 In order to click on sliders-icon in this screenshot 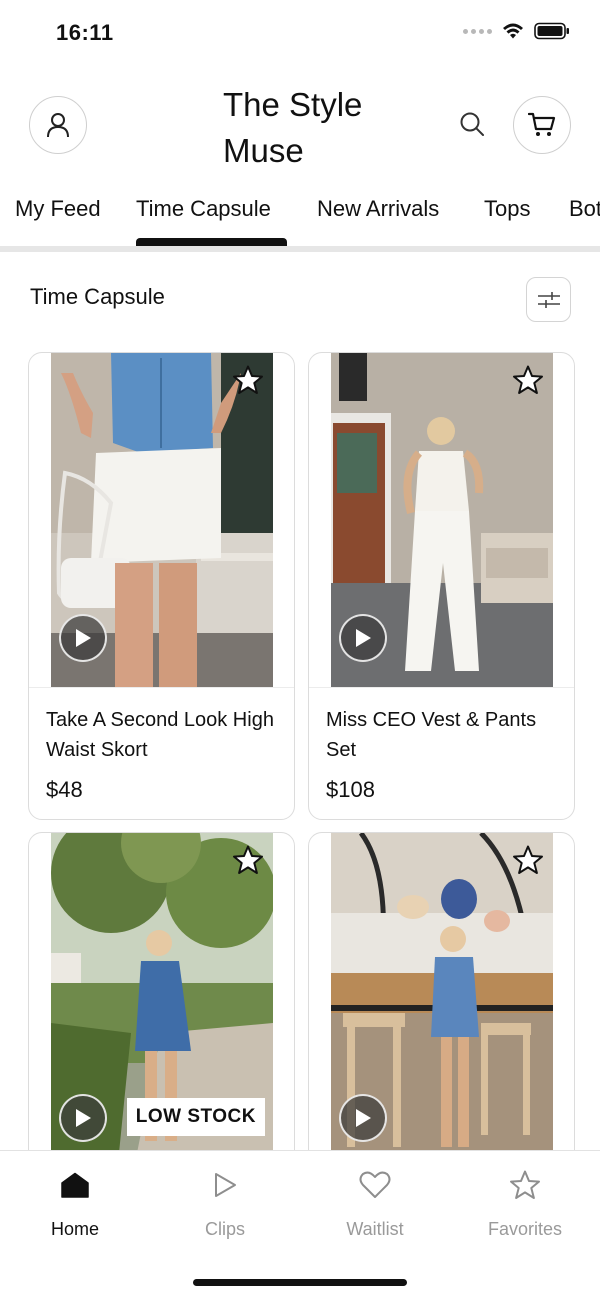, I will do `click(548, 299)`.